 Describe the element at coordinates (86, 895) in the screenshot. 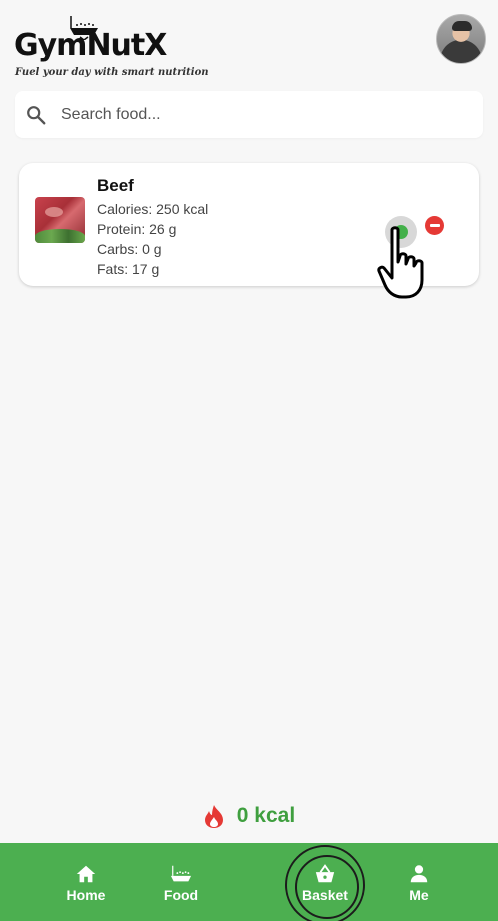

I see `nav-home-label: Home` at that location.